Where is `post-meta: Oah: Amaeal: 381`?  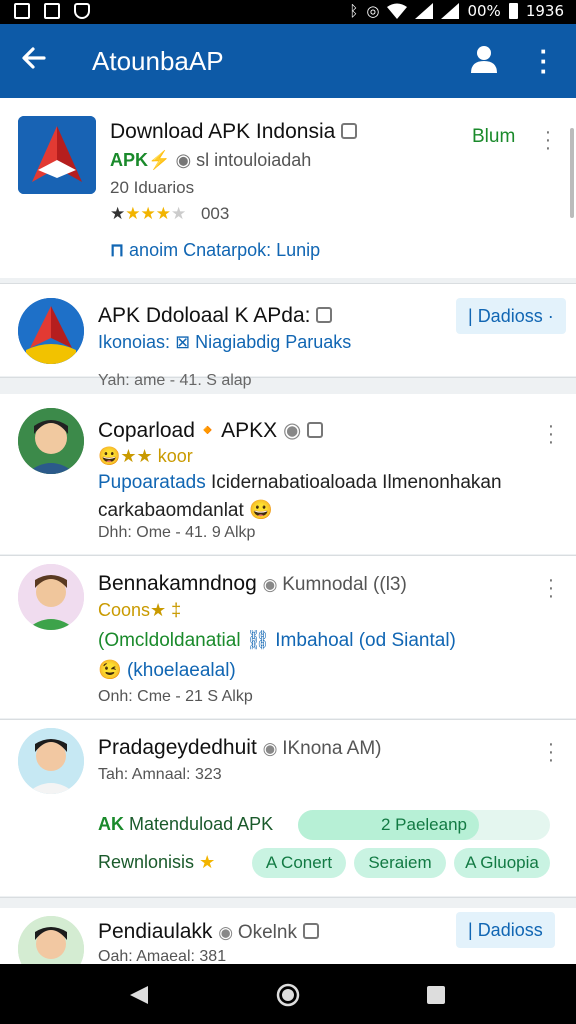
post-meta: Oah: Amaeal: 381 is located at coordinates (162, 956).